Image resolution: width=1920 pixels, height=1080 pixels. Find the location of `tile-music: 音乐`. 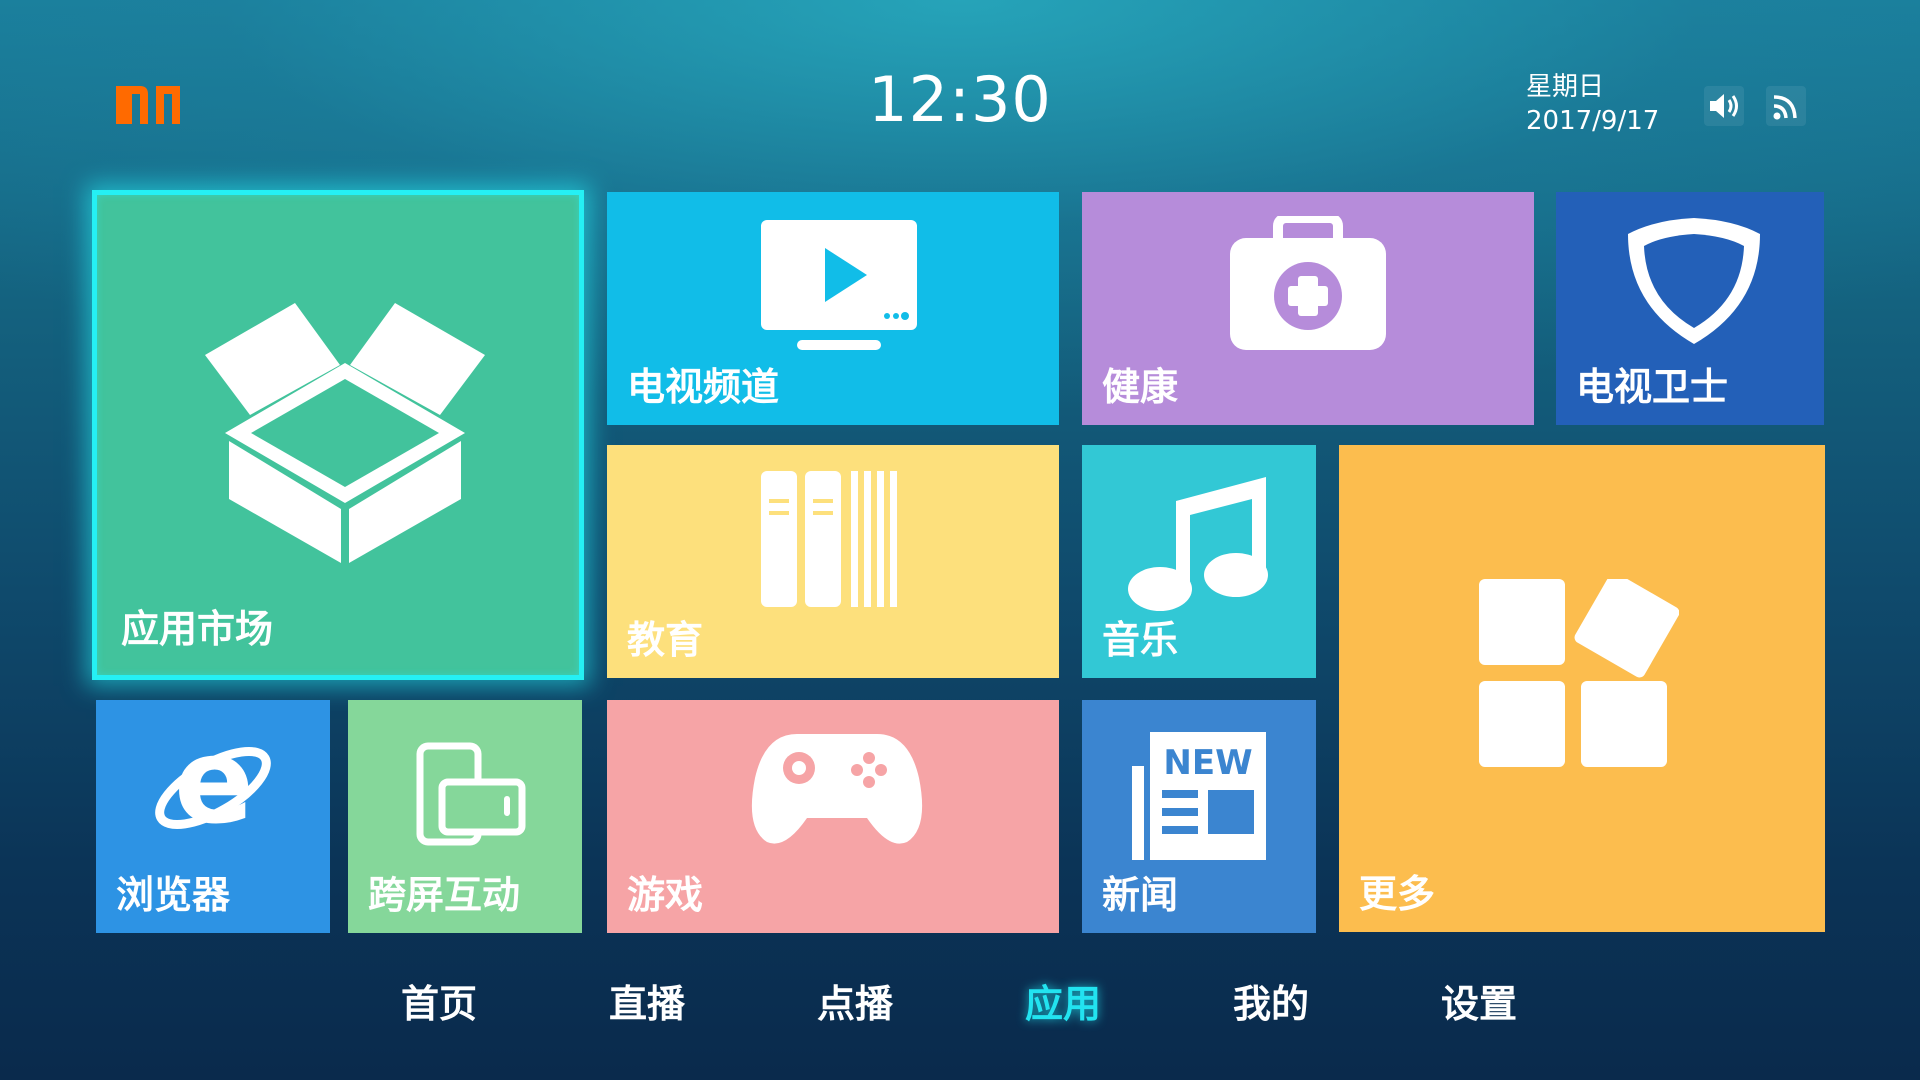

tile-music: 音乐 is located at coordinates (1199, 561).